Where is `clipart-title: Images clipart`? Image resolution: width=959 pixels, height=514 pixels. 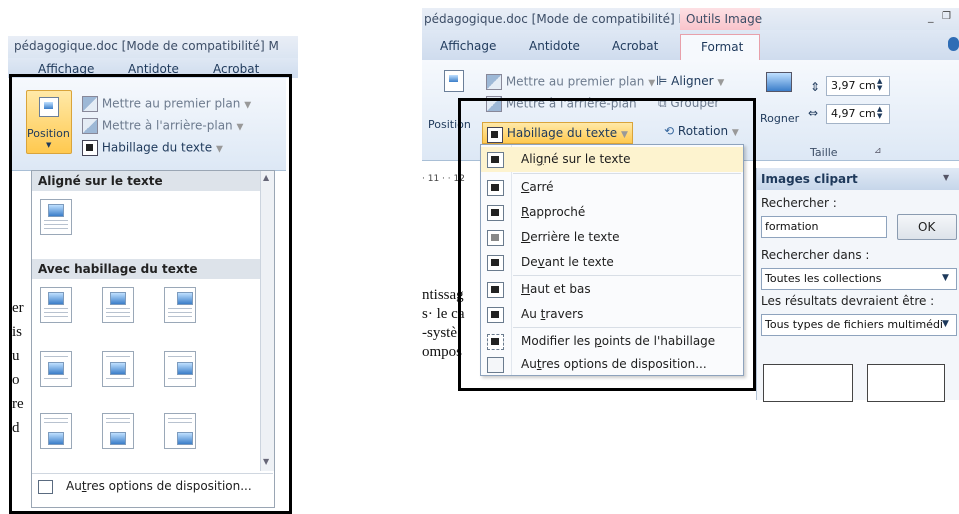 clipart-title: Images clipart is located at coordinates (809, 179).